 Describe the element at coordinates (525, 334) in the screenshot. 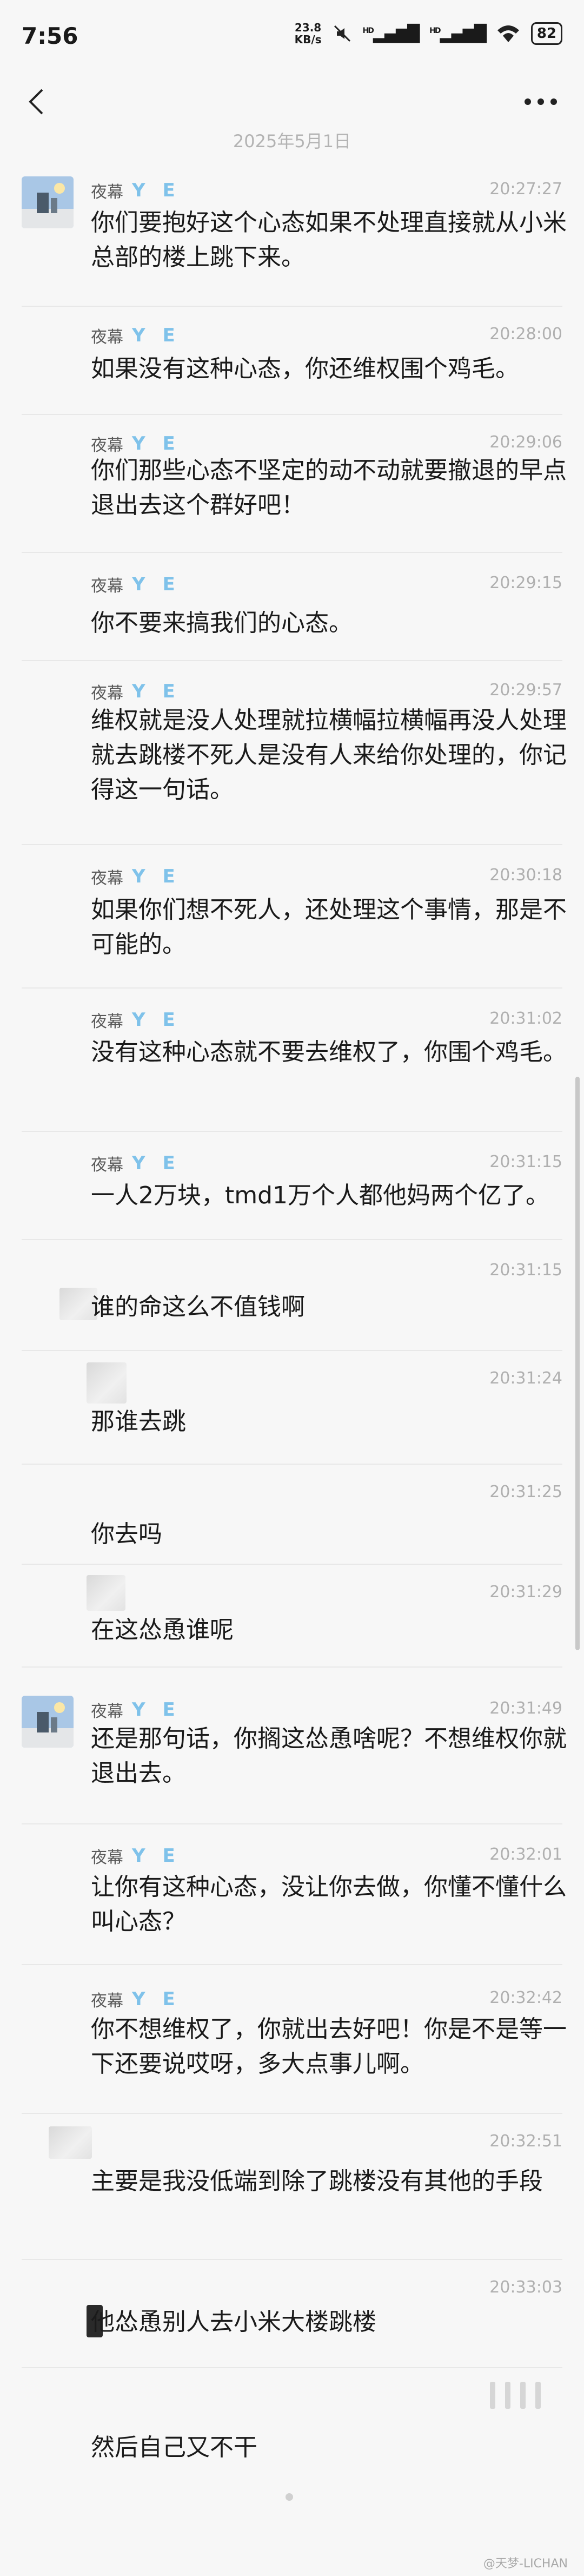

I see `message-time: 20:28:00` at that location.